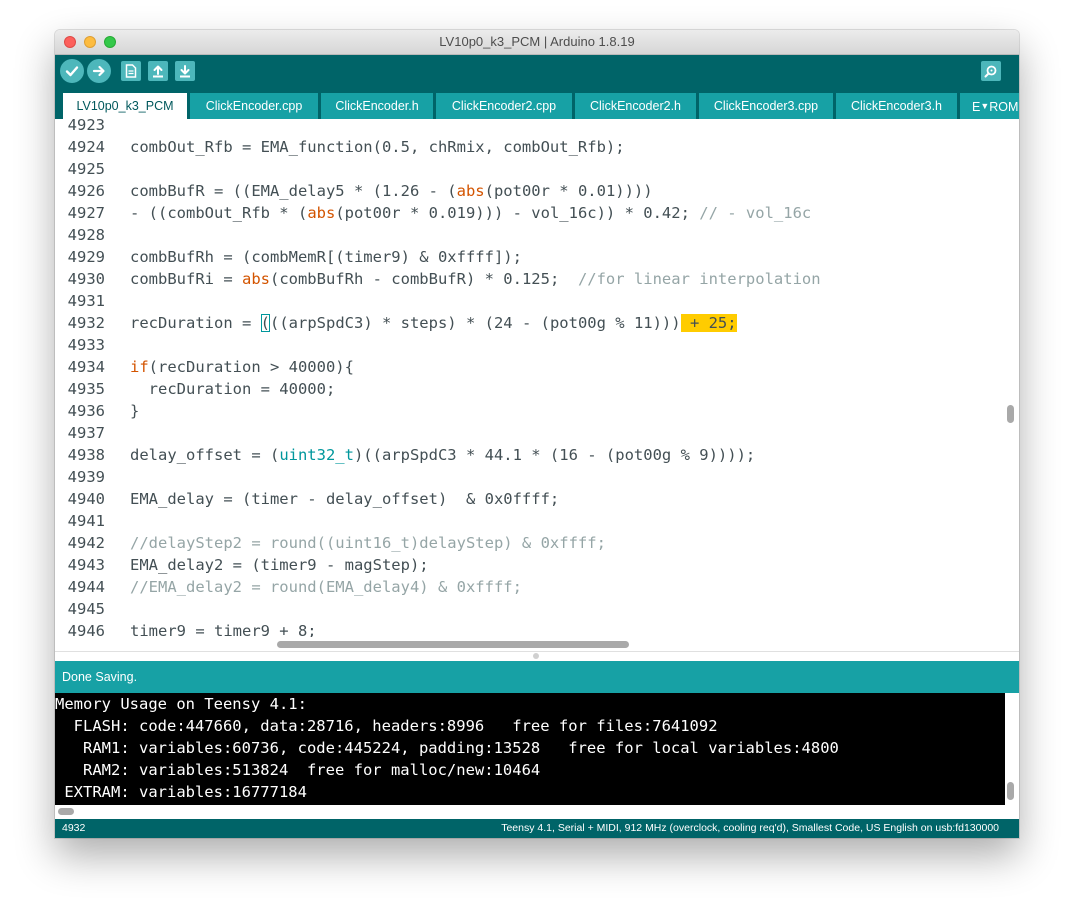 This screenshot has height=919, width=1075. I want to click on tab-overflow: E▼ROM, so click(989, 106).